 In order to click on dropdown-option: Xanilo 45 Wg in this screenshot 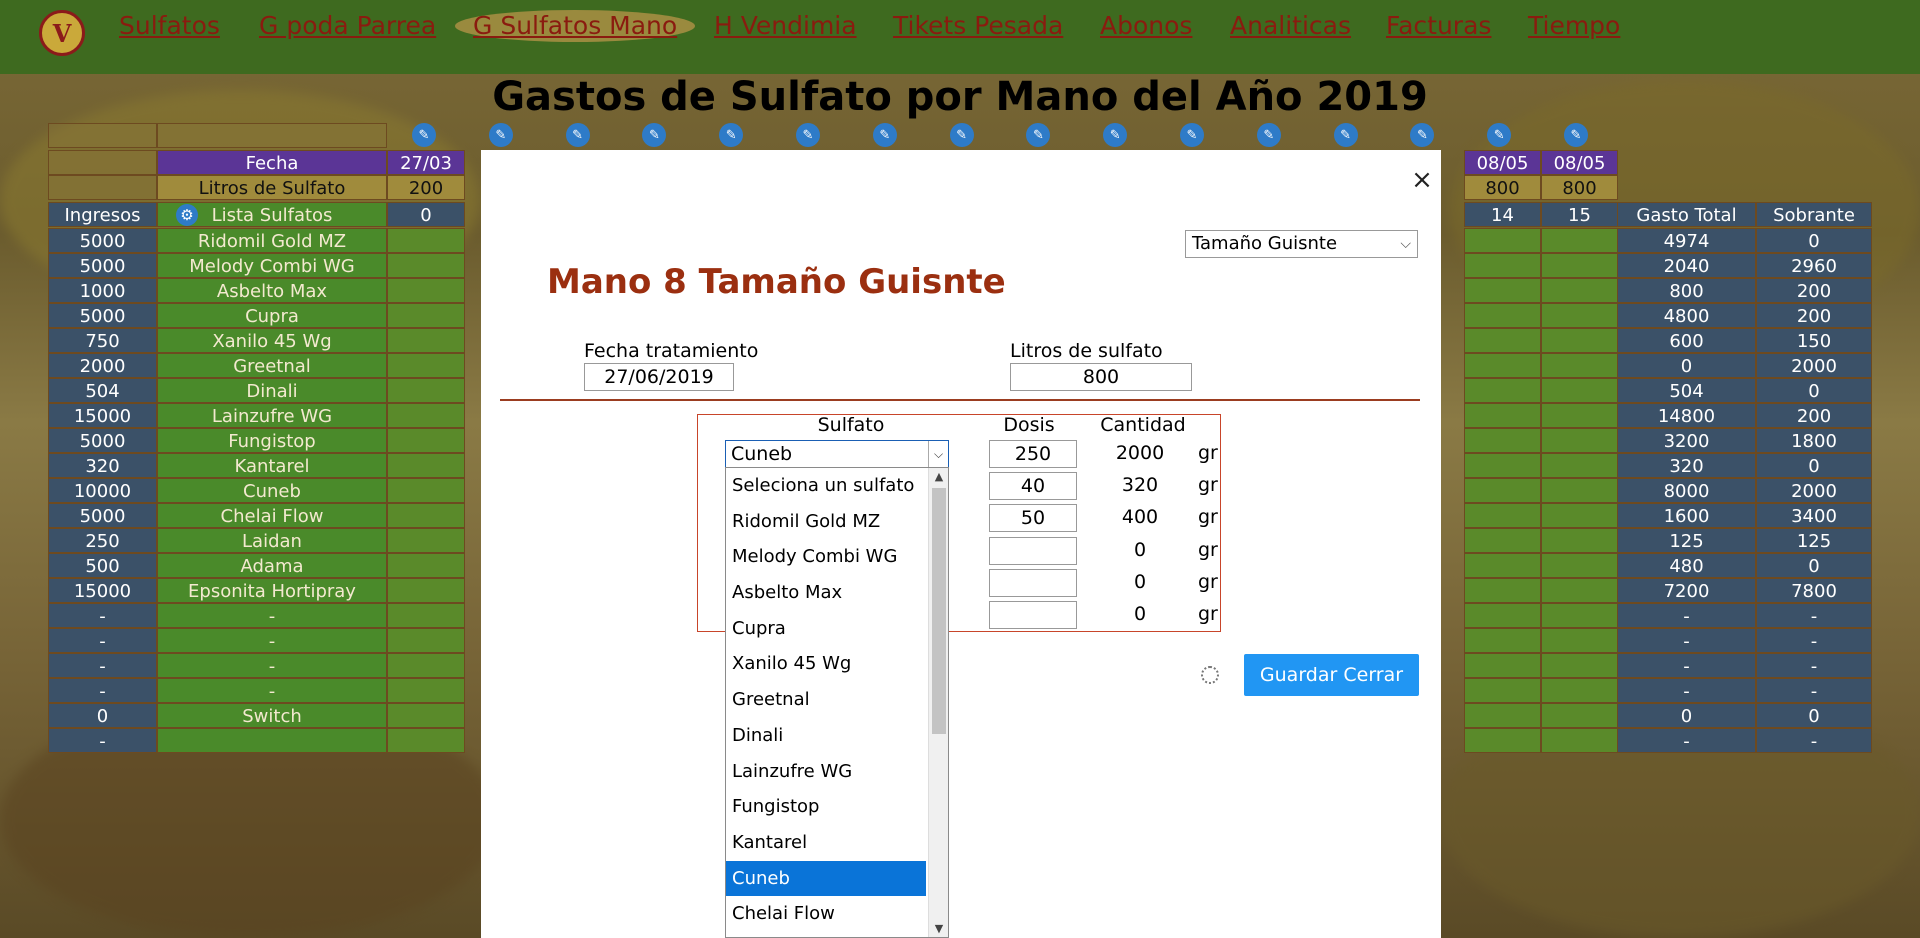, I will do `click(826, 664)`.